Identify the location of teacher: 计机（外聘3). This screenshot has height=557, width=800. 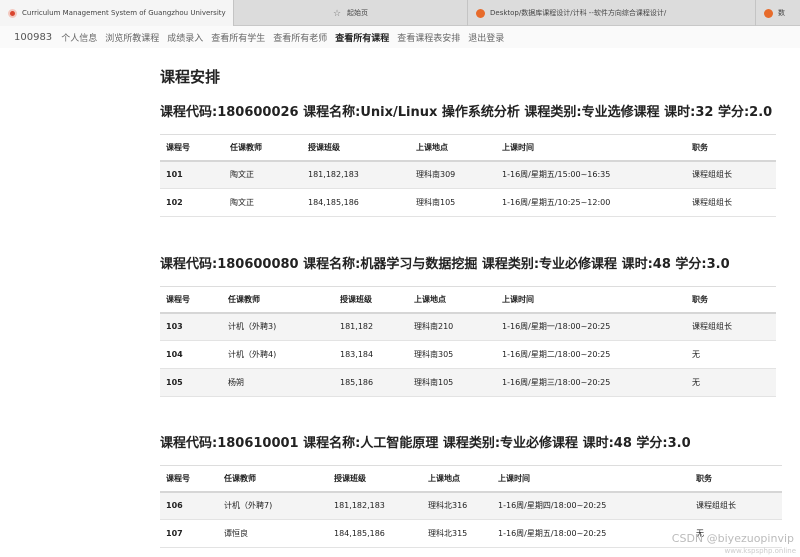
(278, 326).